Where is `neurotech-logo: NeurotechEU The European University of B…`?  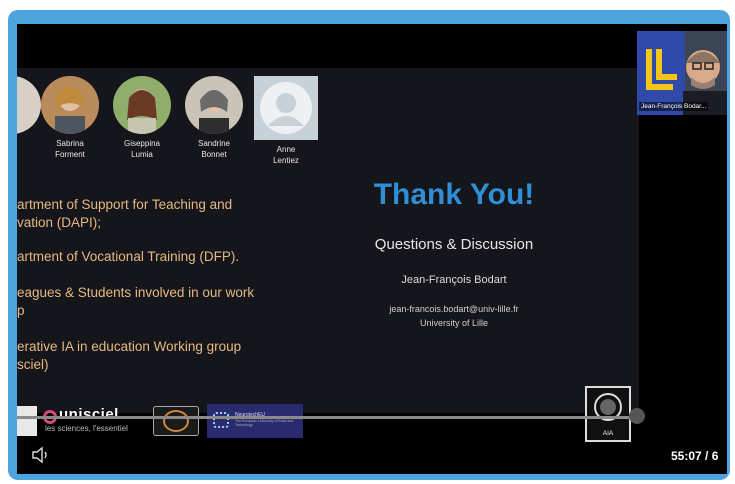 neurotech-logo: NeurotechEU The European University of B… is located at coordinates (255, 421).